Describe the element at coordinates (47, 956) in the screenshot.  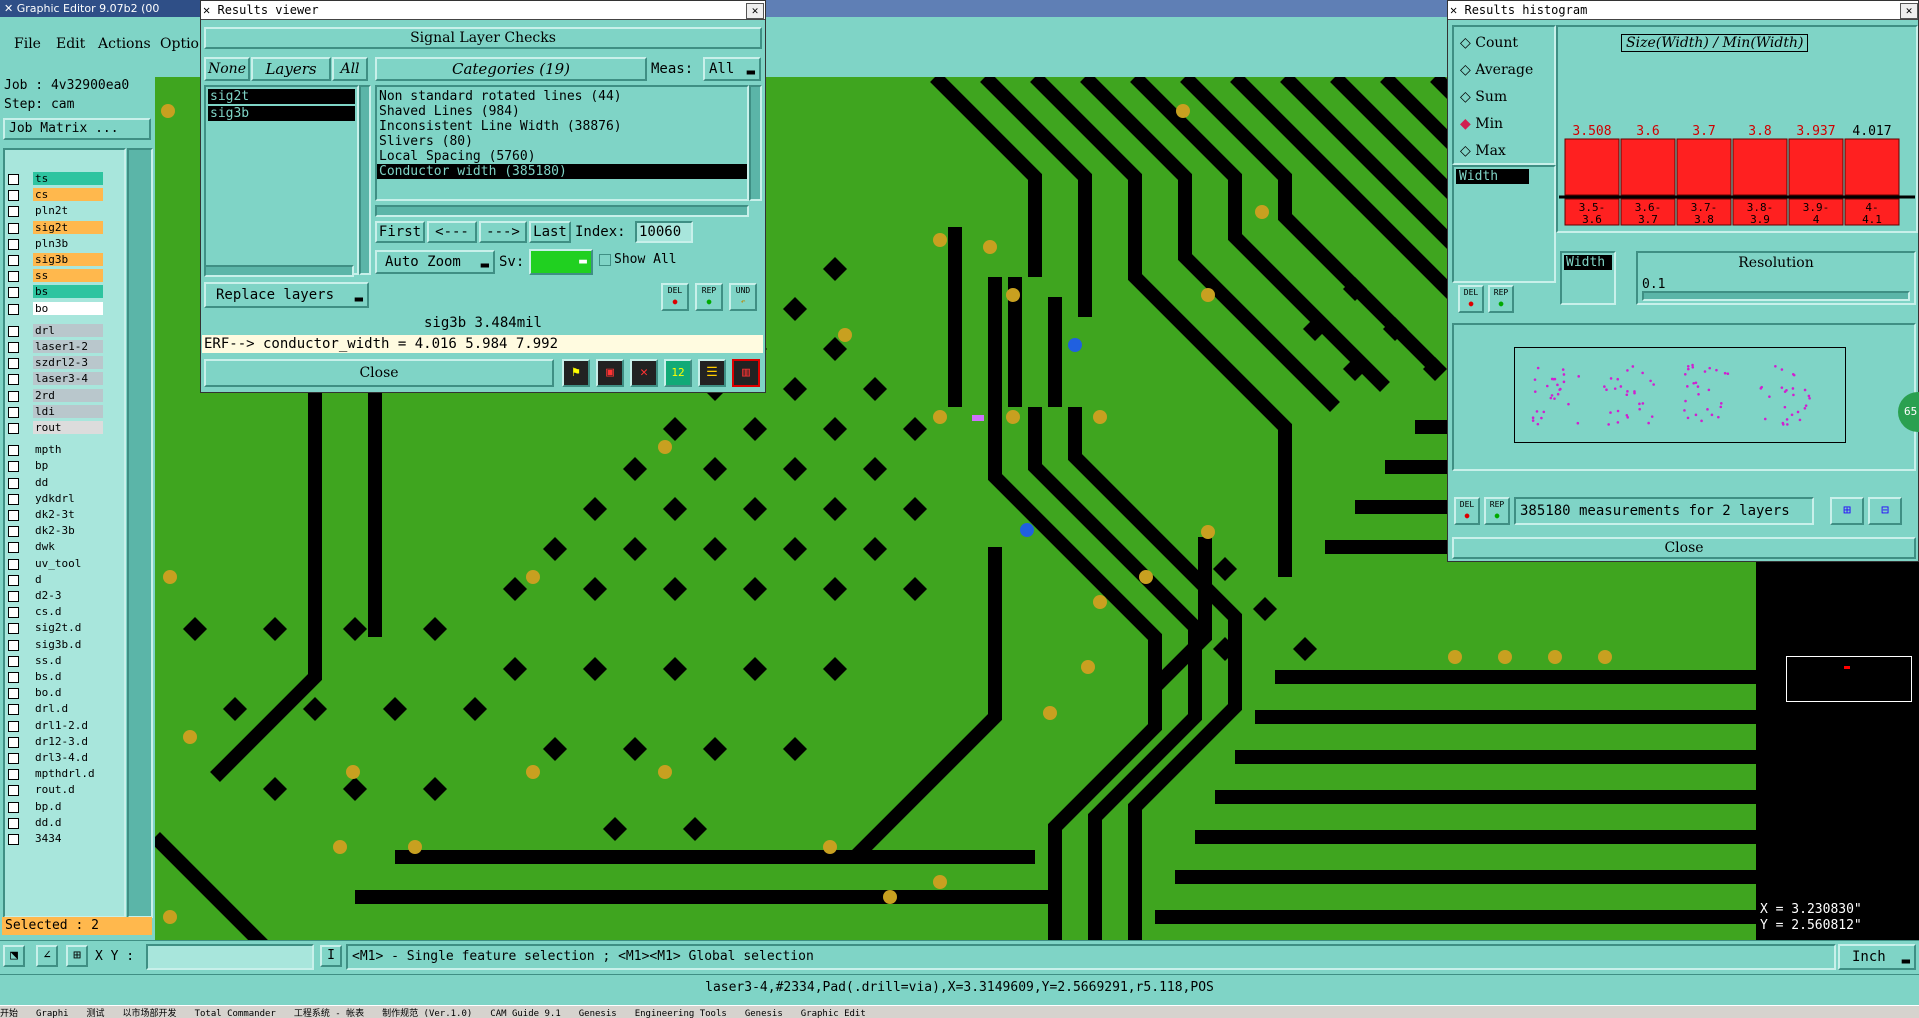
I see `measure-tool-icon: ∠` at that location.